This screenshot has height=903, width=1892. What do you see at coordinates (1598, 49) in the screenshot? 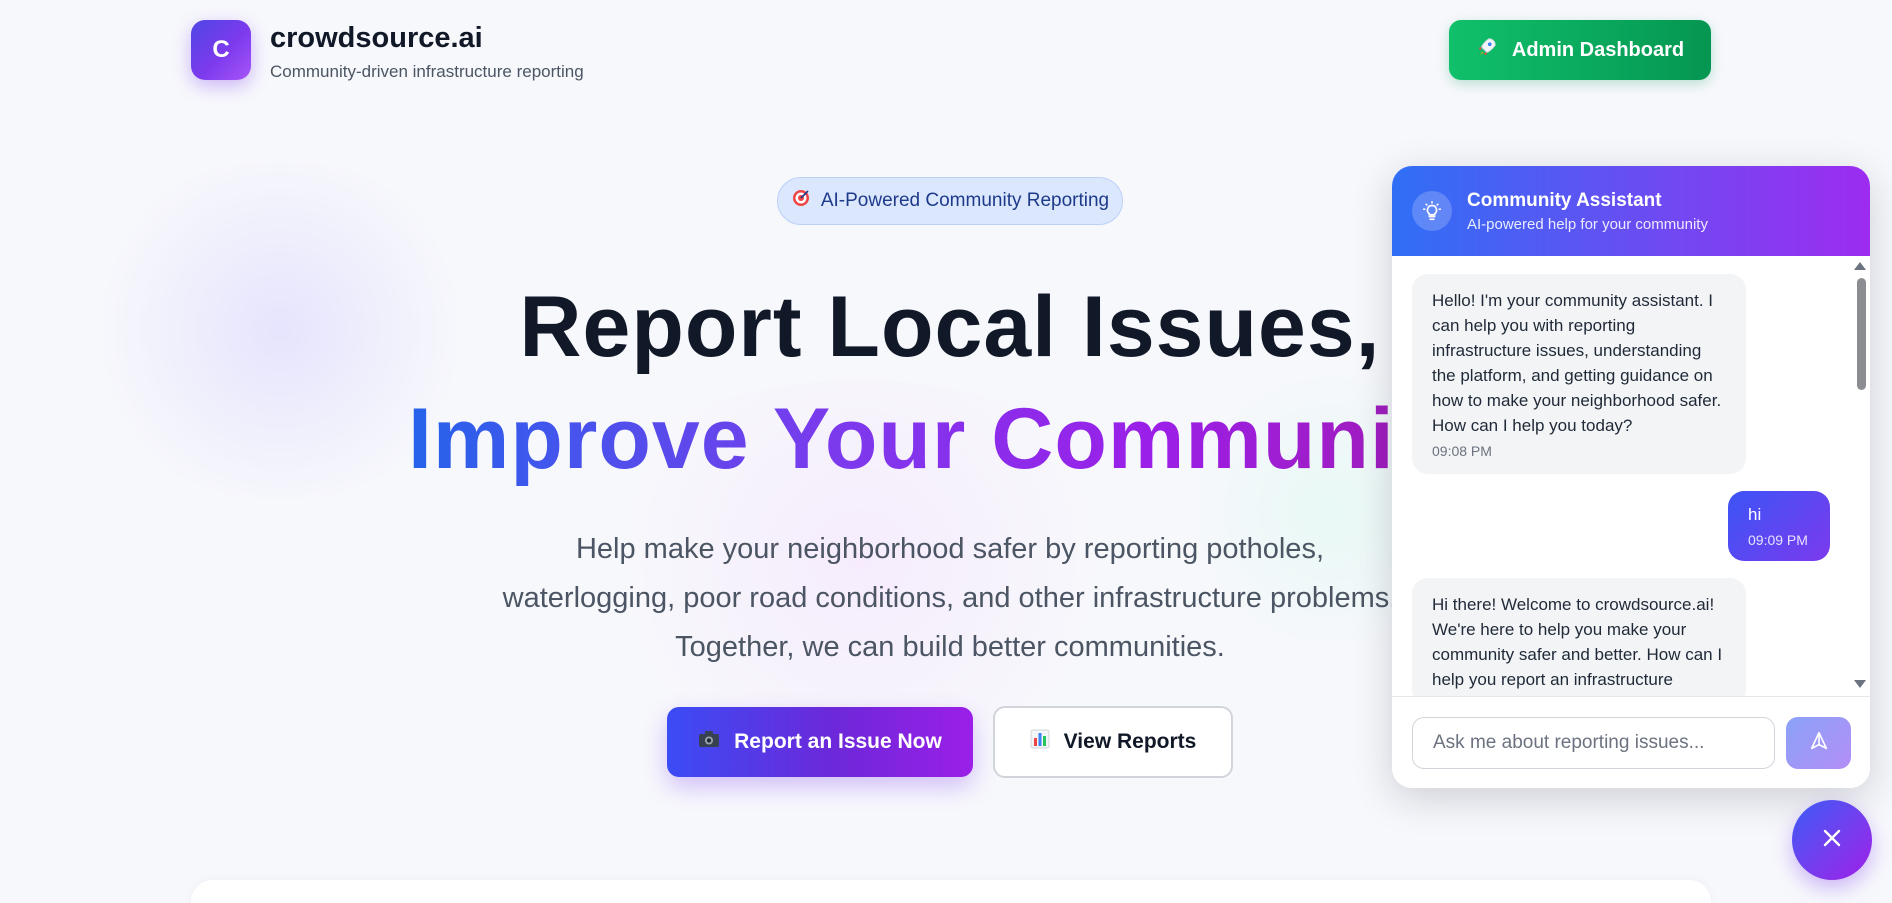
I see `admin-dashboard-label: Admin Dashboard` at bounding box center [1598, 49].